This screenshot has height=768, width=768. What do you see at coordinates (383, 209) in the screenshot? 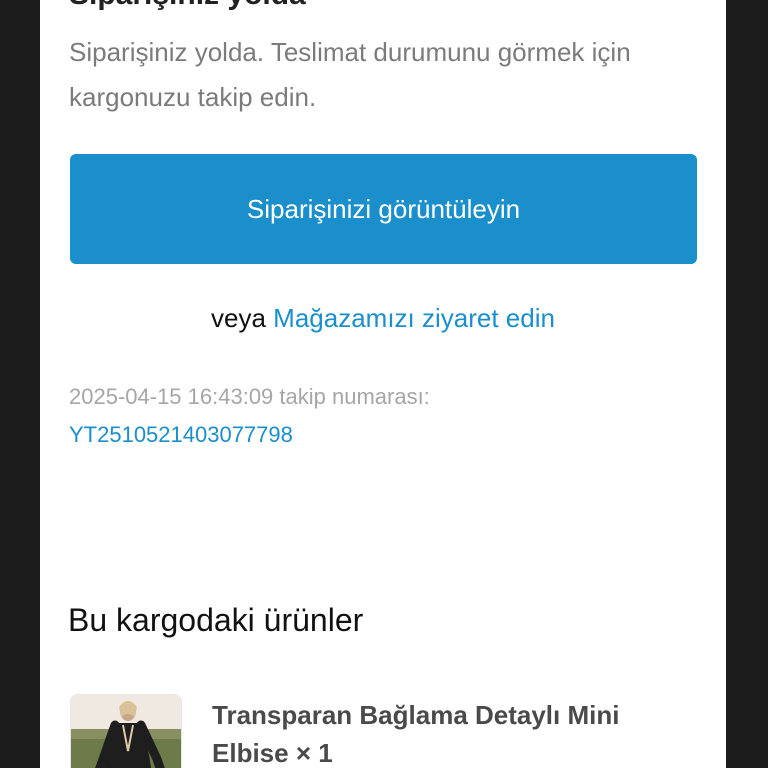
I see `view-order-button: Siparişinizi görüntüleyin` at bounding box center [383, 209].